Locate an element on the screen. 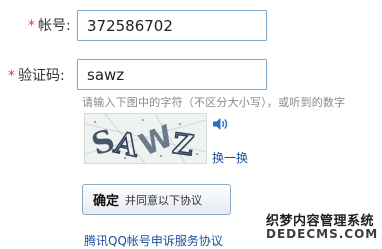  confirm-button-sublabel: 并同意以下协议 is located at coordinates (164, 200).